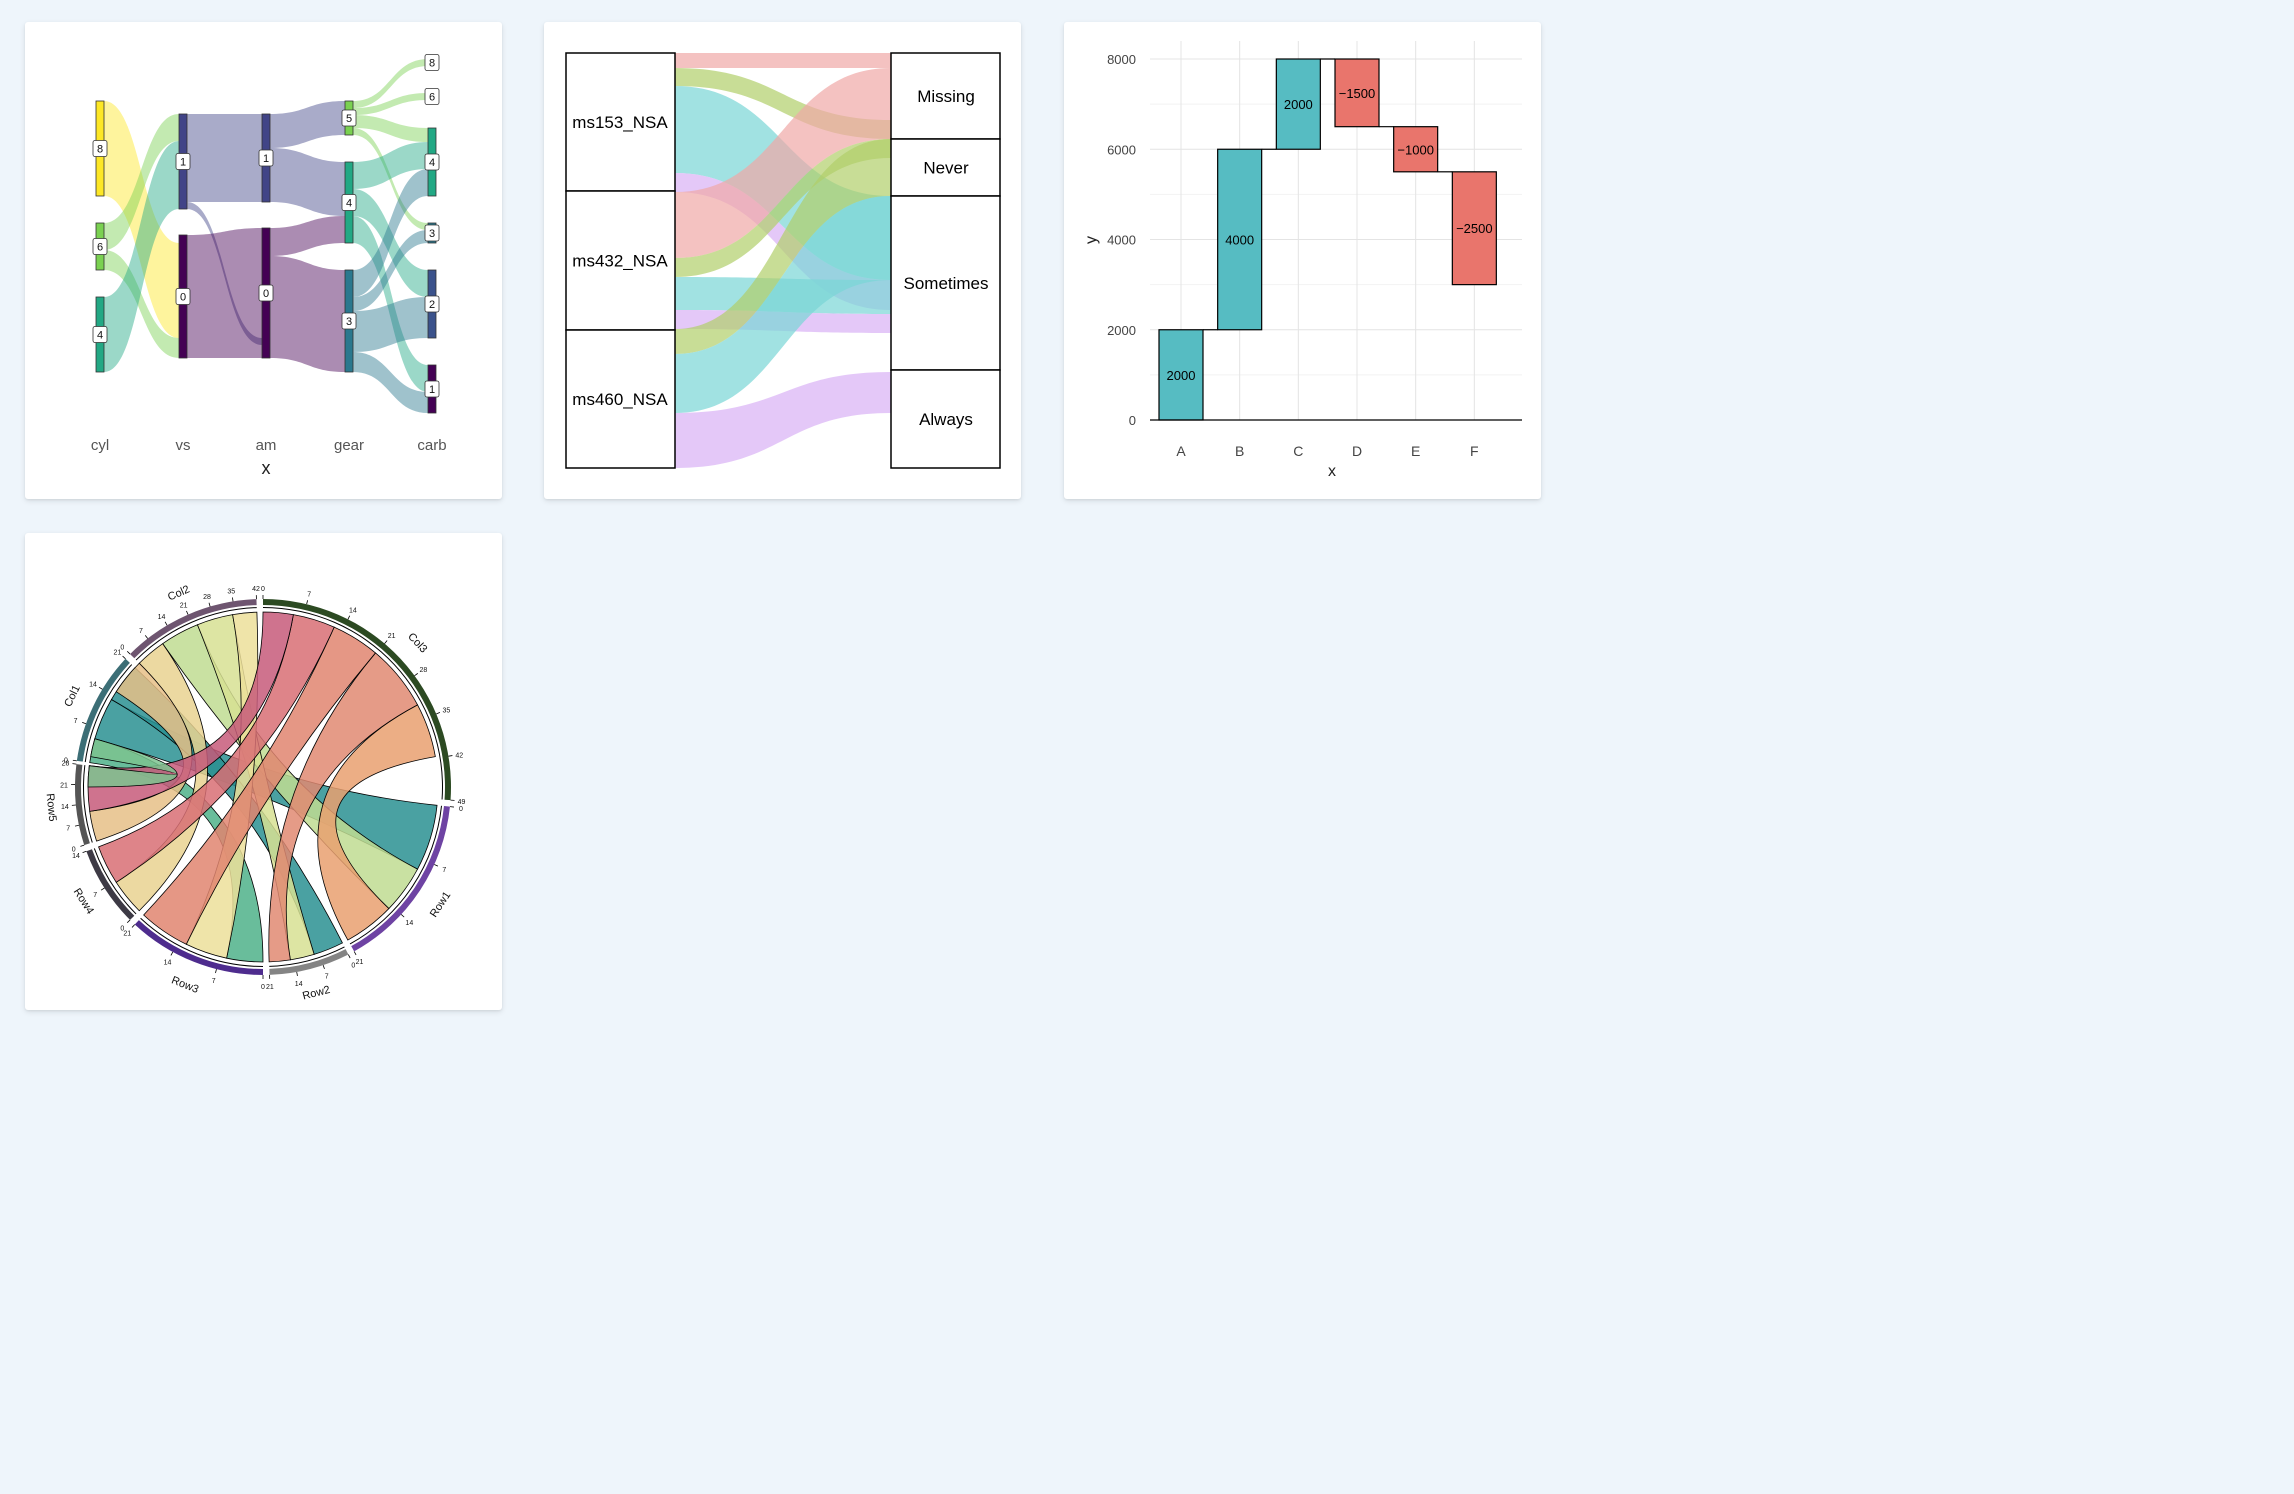  I want to click on x-tick-label: A, so click(1181, 451).